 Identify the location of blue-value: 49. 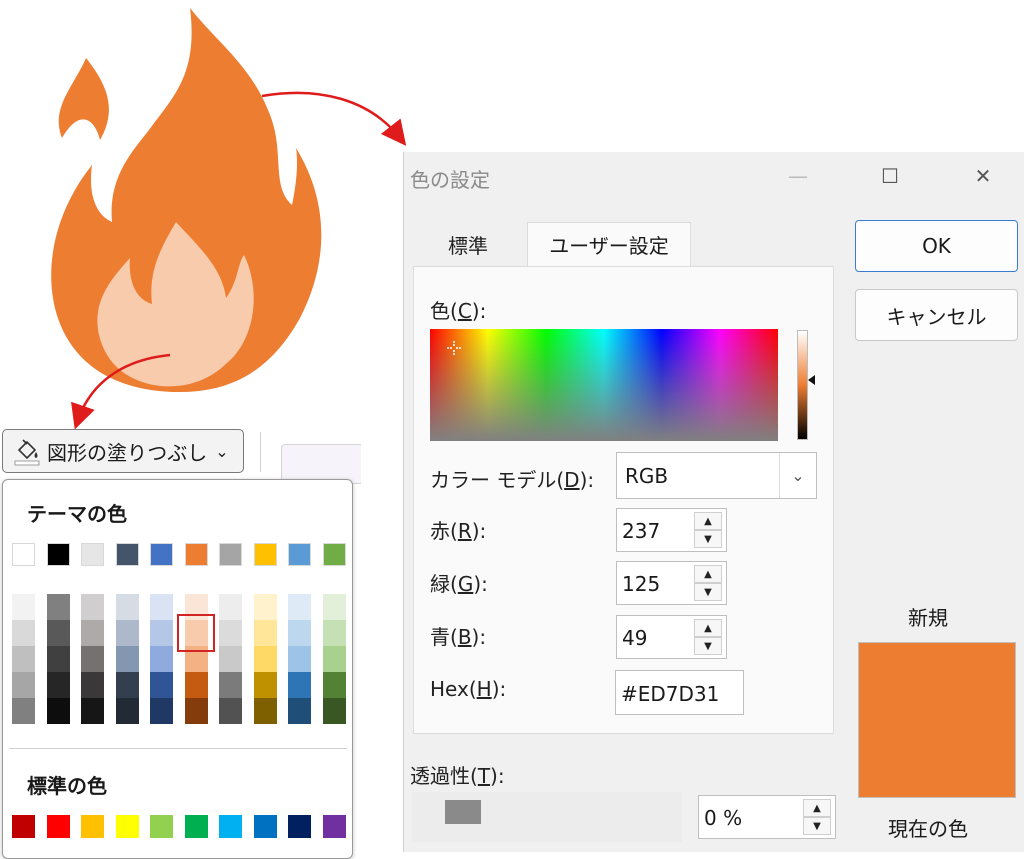
(634, 638).